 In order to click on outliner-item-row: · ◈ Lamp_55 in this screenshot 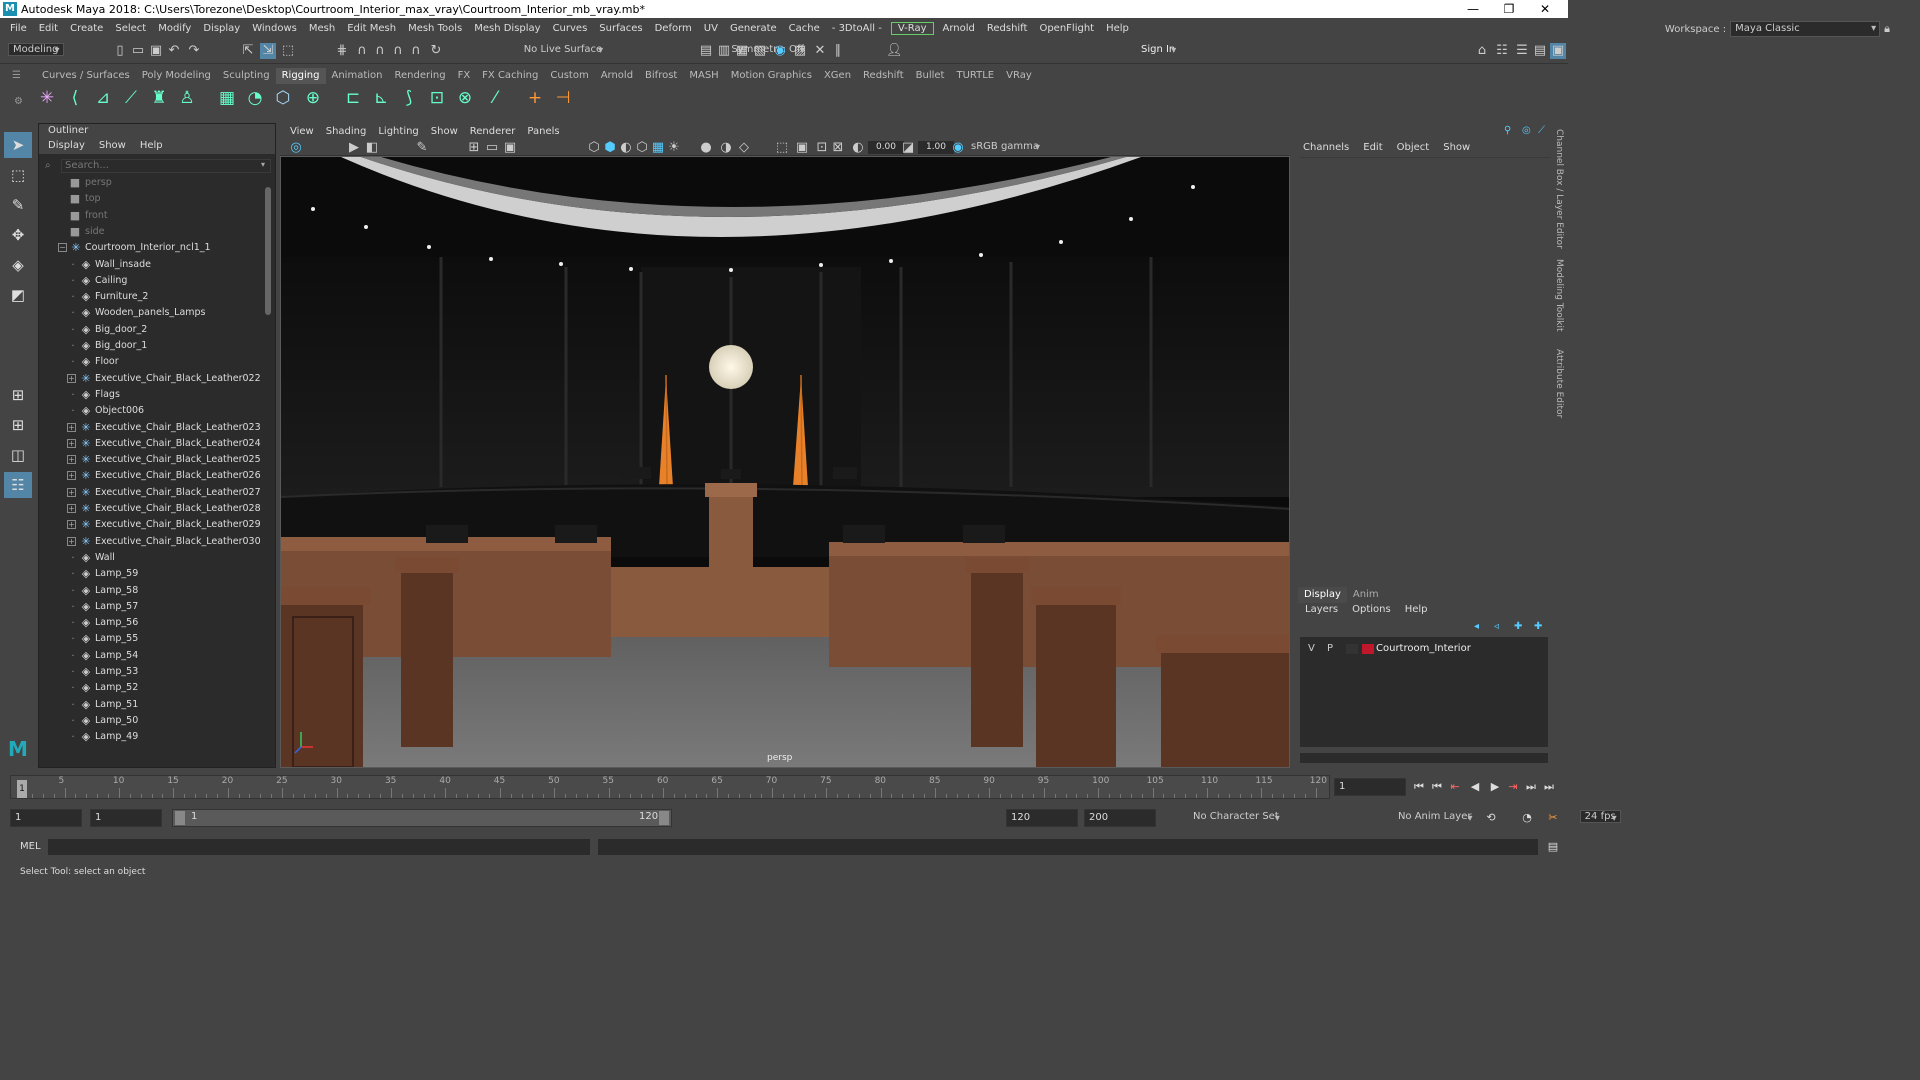, I will do `click(152, 639)`.